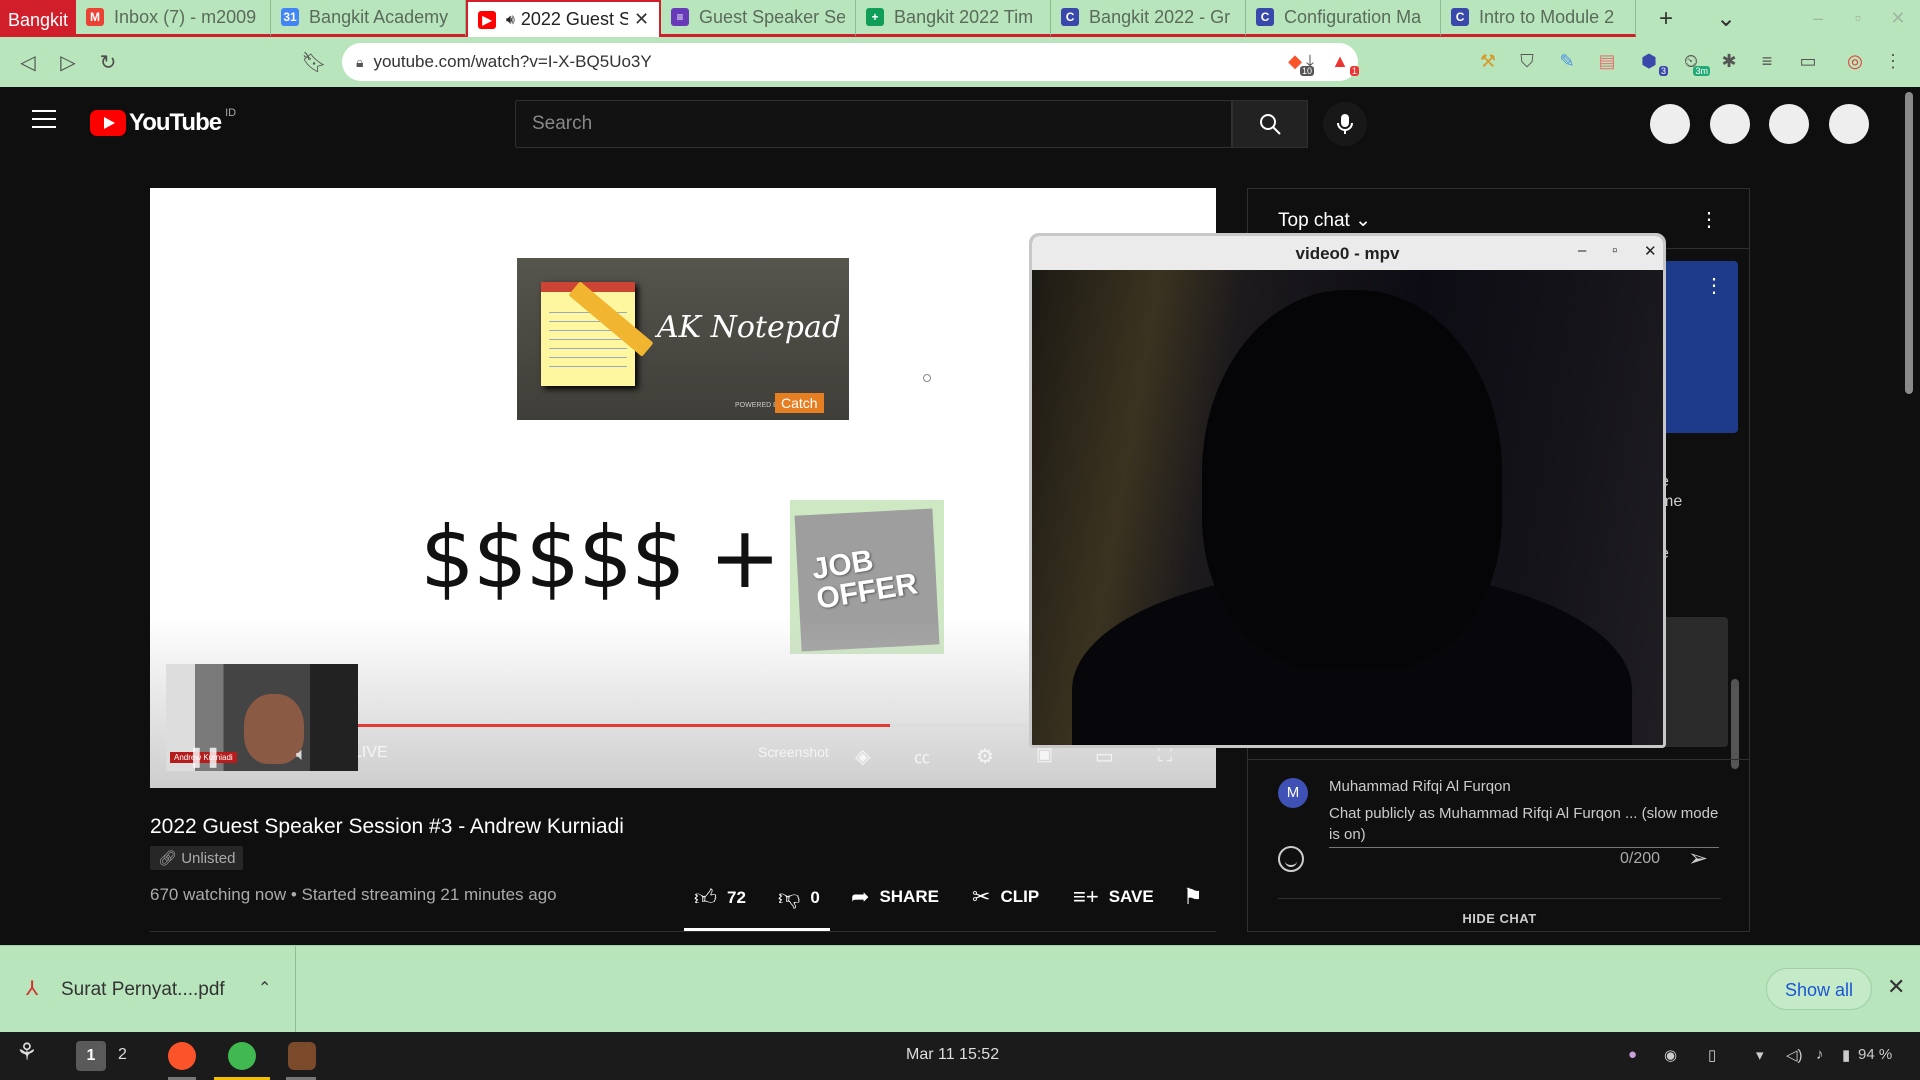 The image size is (1920, 1080). What do you see at coordinates (1614, 250) in the screenshot?
I see `mpv-maximize-icon: ▫` at bounding box center [1614, 250].